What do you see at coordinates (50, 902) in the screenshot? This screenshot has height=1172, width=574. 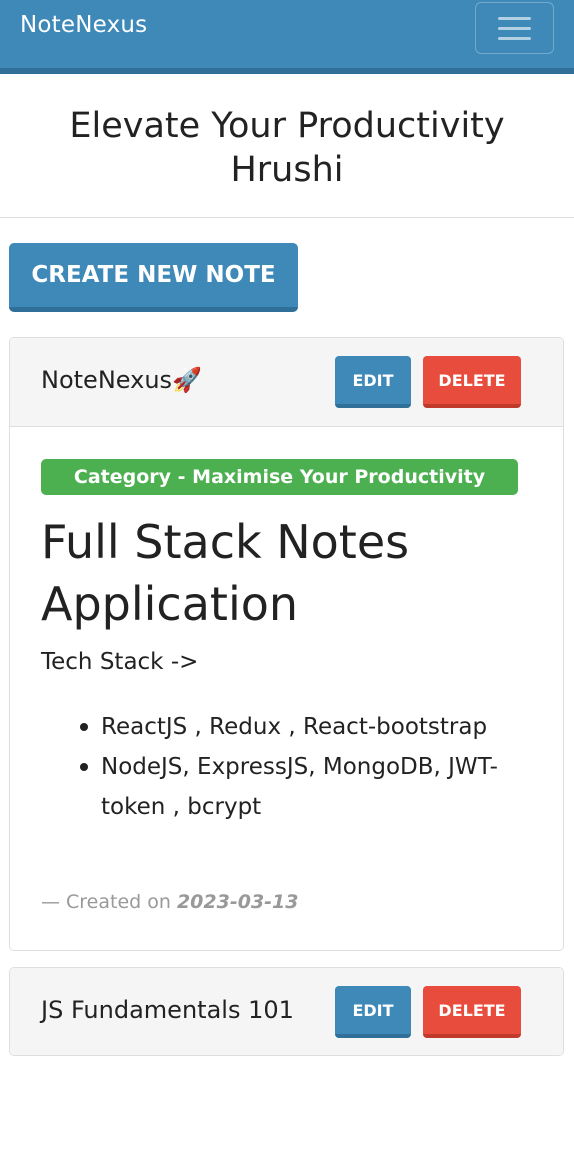 I see `footer-dash: —` at bounding box center [50, 902].